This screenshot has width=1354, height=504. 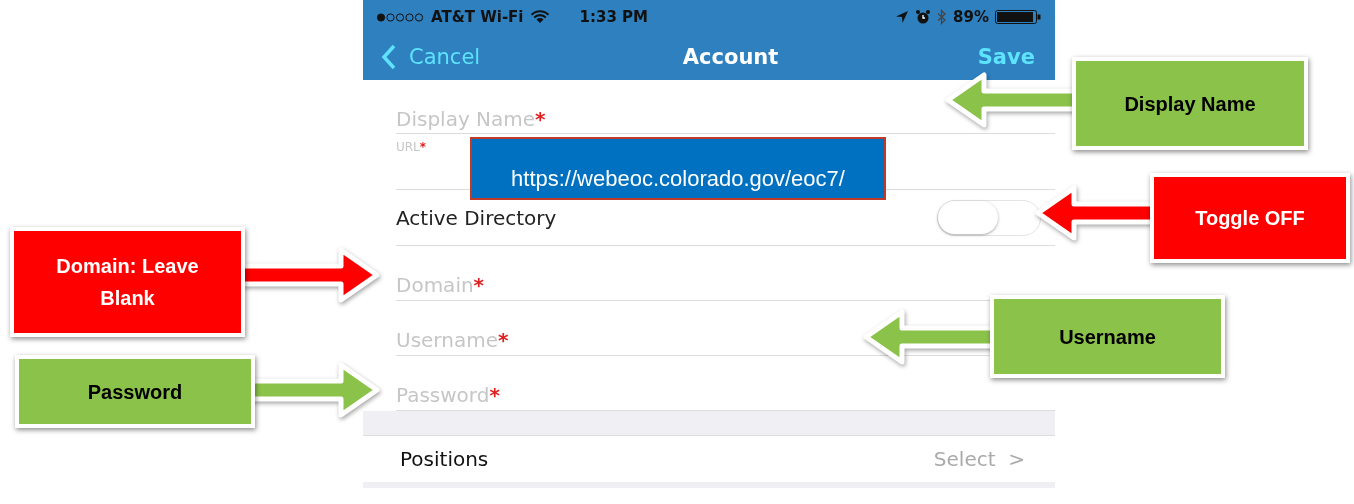 What do you see at coordinates (411, 147) in the screenshot?
I see `url-label: URL*` at bounding box center [411, 147].